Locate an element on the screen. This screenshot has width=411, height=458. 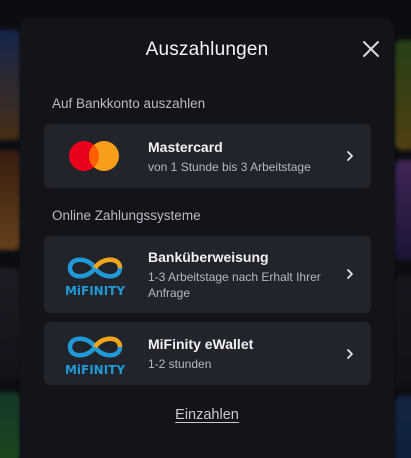
modal-title: Auszahlungen is located at coordinates (207, 49).